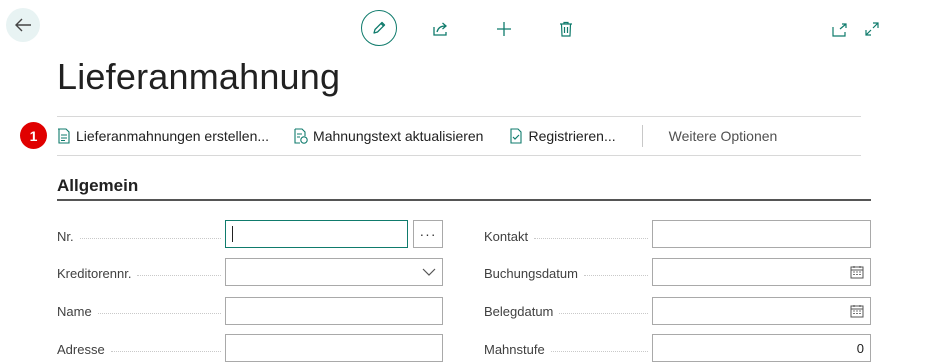 This screenshot has width=940, height=362. Describe the element at coordinates (139, 311) in the screenshot. I see `name-label: Name` at that location.